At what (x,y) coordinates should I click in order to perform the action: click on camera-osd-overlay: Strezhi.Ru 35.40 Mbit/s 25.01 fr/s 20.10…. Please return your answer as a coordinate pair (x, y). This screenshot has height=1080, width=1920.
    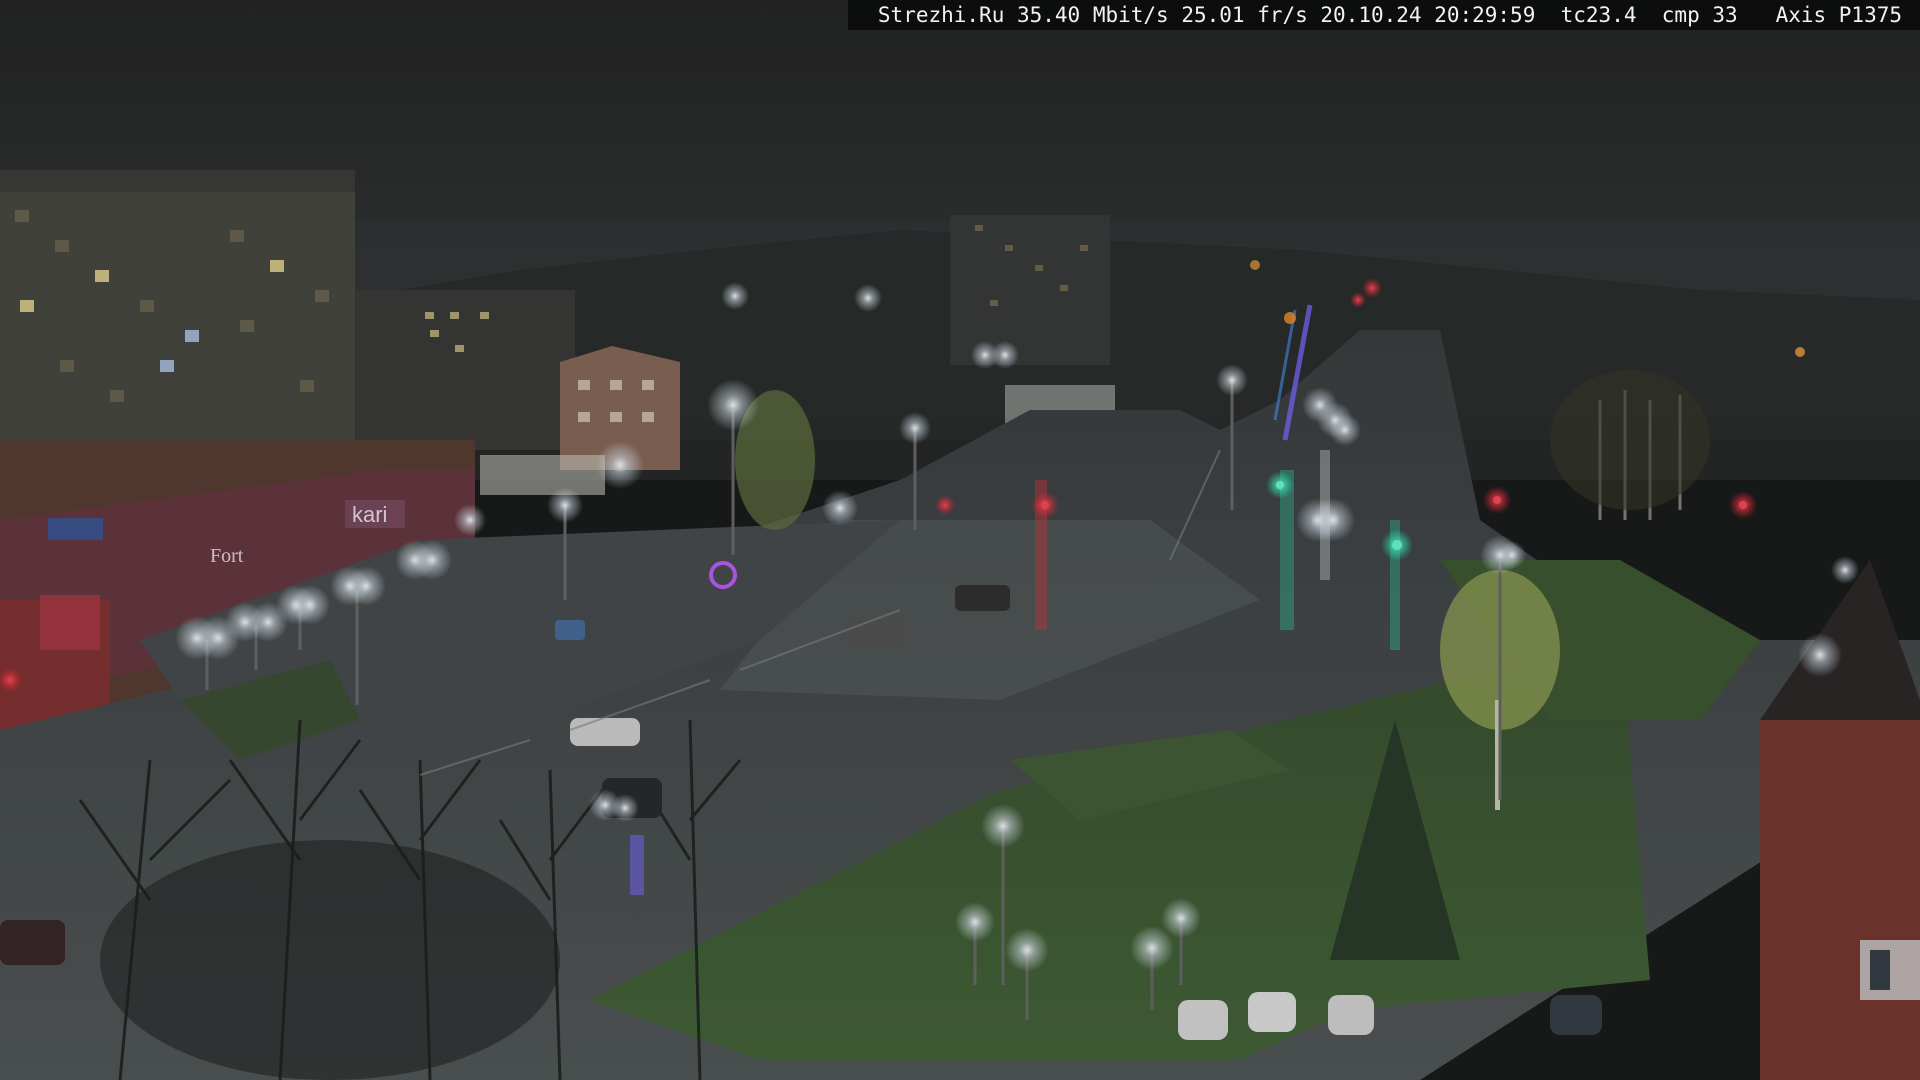
    Looking at the image, I should click on (1384, 15).